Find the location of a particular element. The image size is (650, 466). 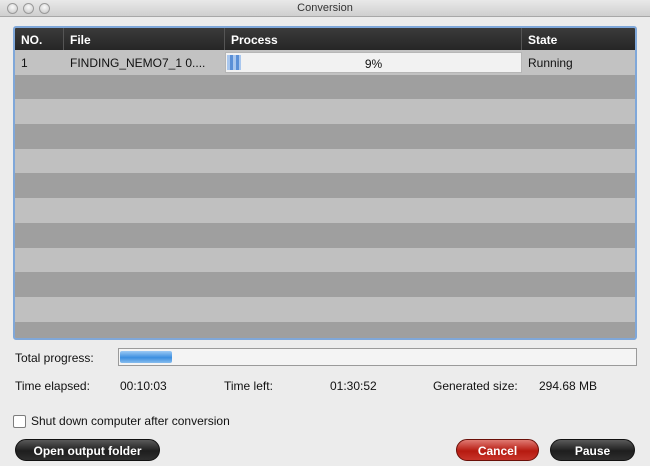

row-process-cell: 9% is located at coordinates (373, 62).